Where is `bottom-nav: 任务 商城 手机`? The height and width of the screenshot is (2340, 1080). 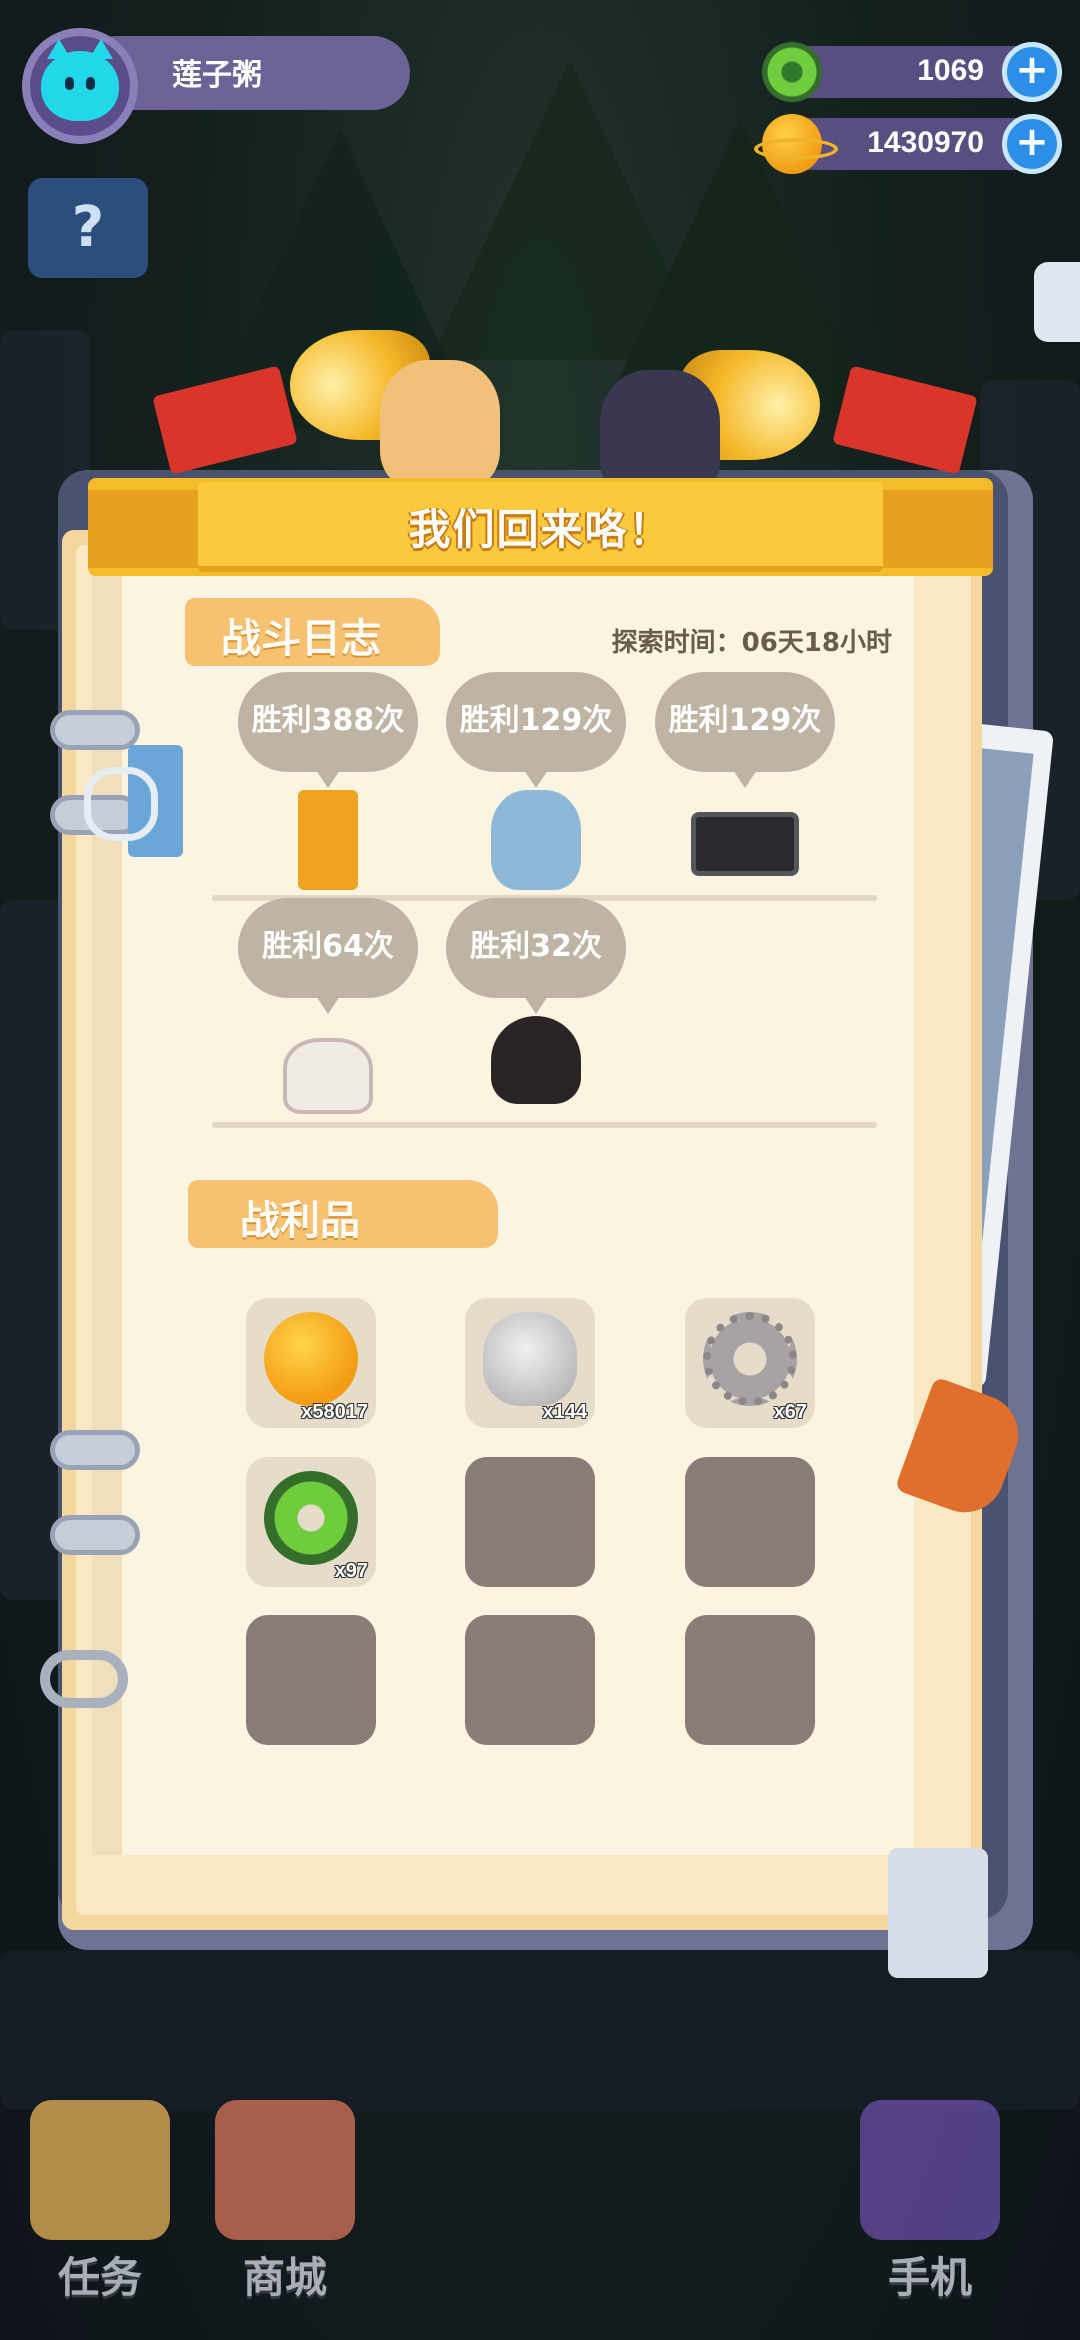 bottom-nav: 任务 商城 手机 is located at coordinates (540, 2210).